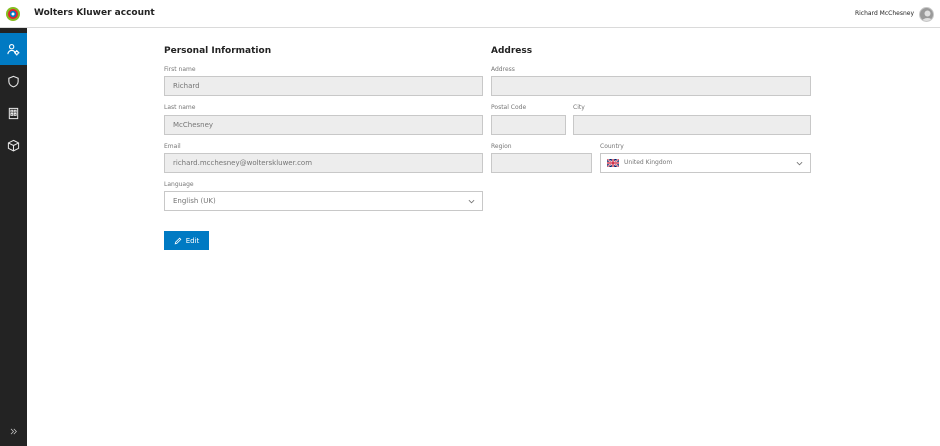 This screenshot has height=446, width=940. Describe the element at coordinates (180, 69) in the screenshot. I see `first-name-label: First name` at that location.